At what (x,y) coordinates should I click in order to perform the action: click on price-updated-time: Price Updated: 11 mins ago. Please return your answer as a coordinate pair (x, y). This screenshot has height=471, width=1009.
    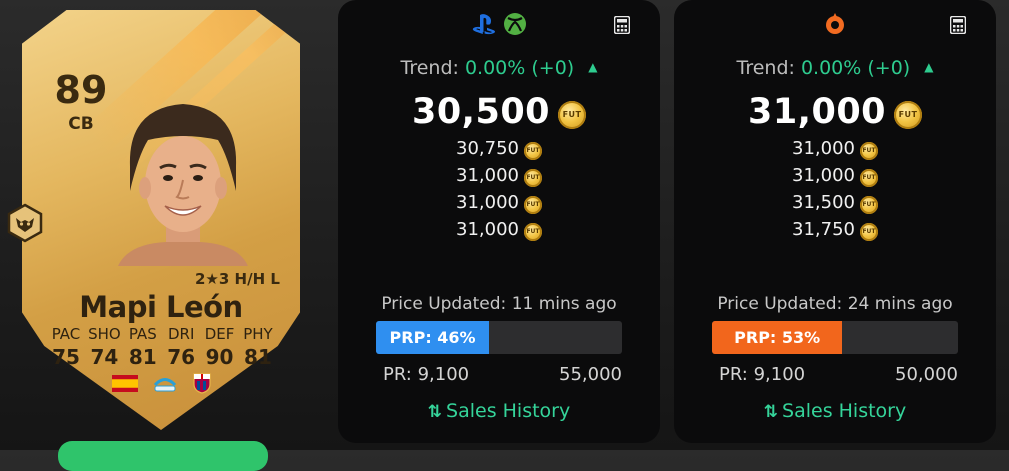
    Looking at the image, I should click on (499, 304).